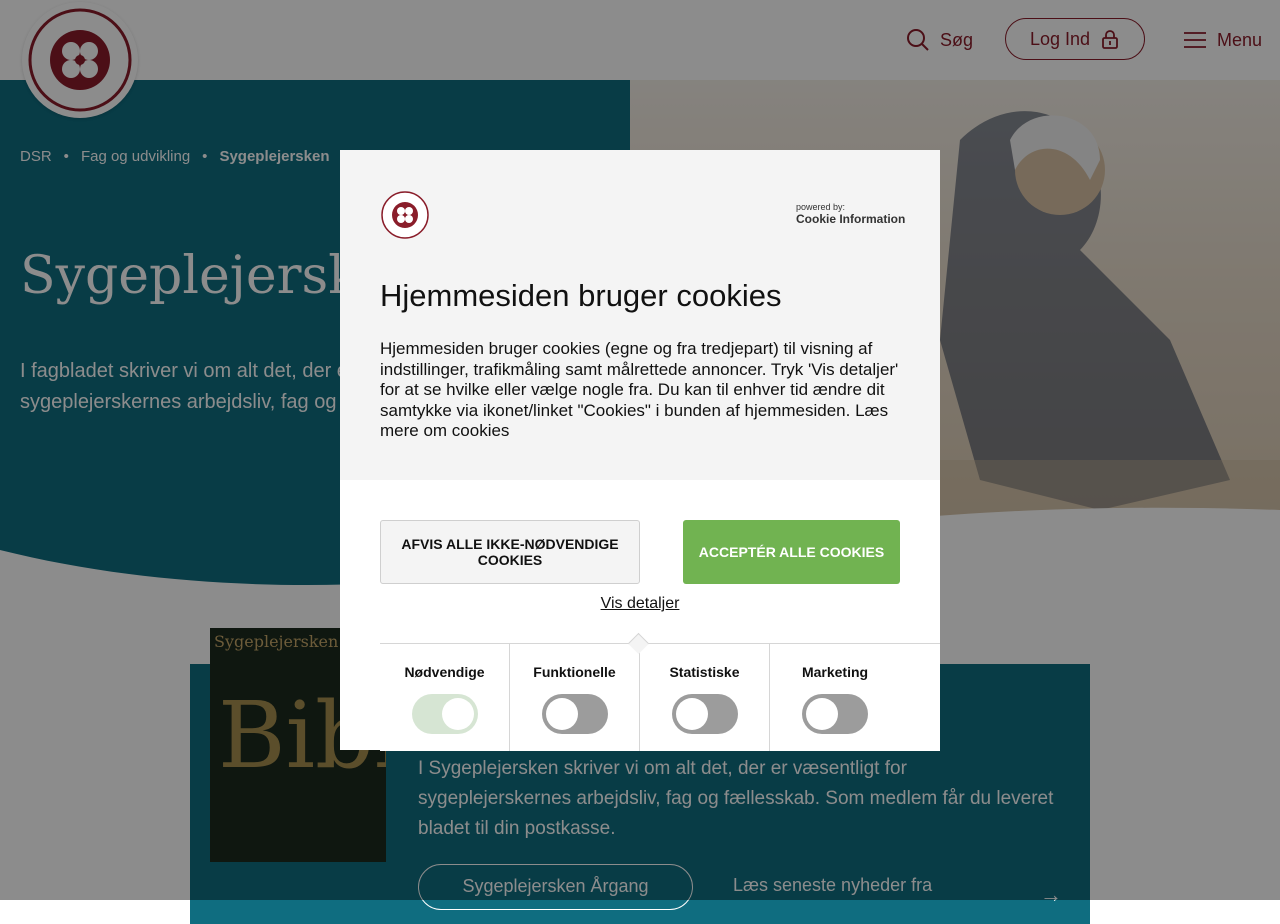  What do you see at coordinates (704, 672) in the screenshot?
I see `category-label: Statistiske` at bounding box center [704, 672].